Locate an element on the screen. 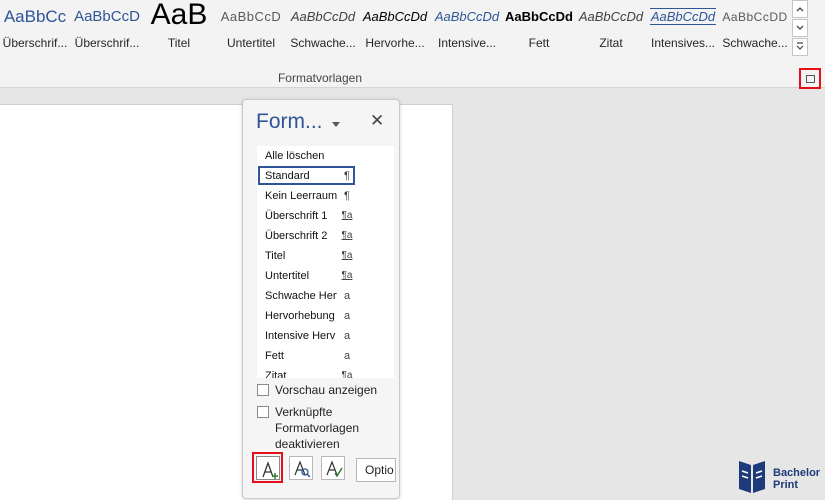 The height and width of the screenshot is (500, 825). style-label: Intensive Herv is located at coordinates (300, 336).